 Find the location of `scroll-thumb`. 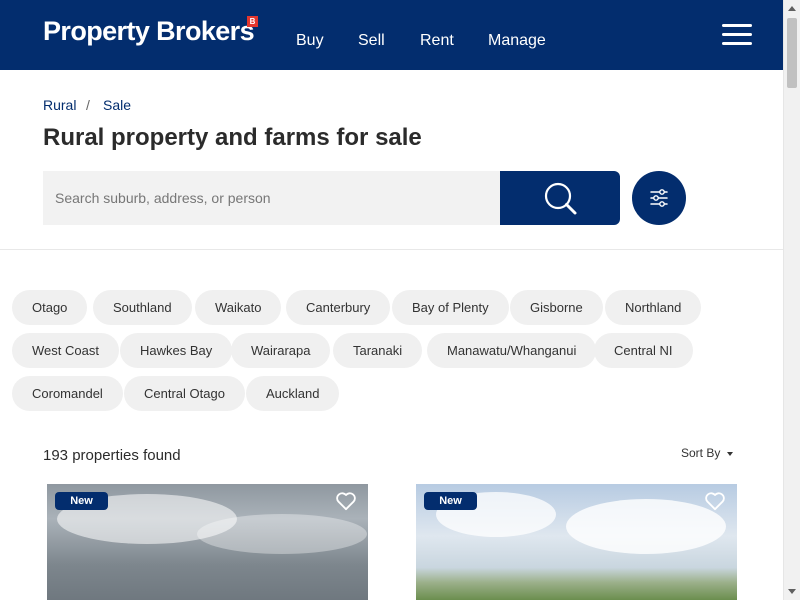

scroll-thumb is located at coordinates (792, 53).